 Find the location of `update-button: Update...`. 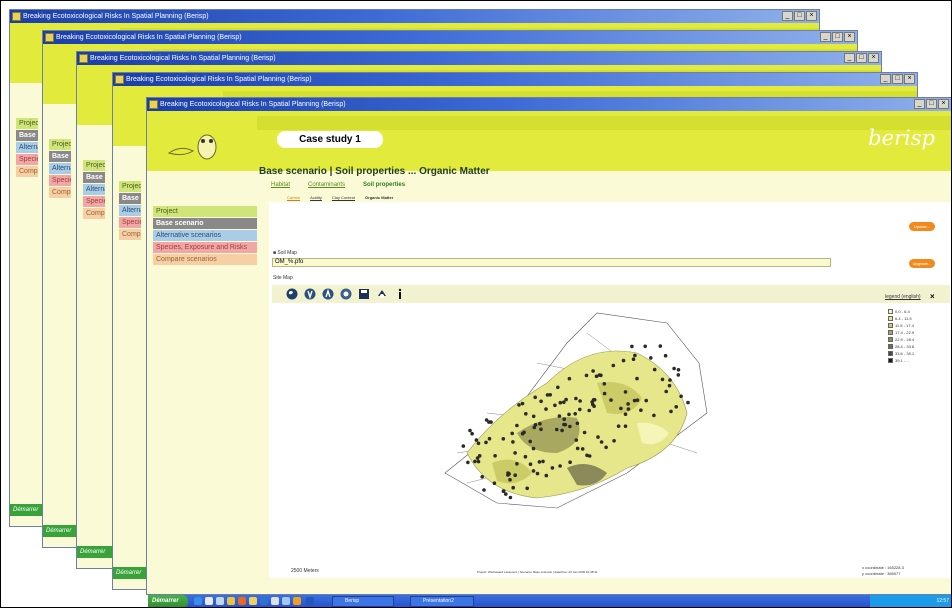

update-button: Update... is located at coordinates (922, 226).